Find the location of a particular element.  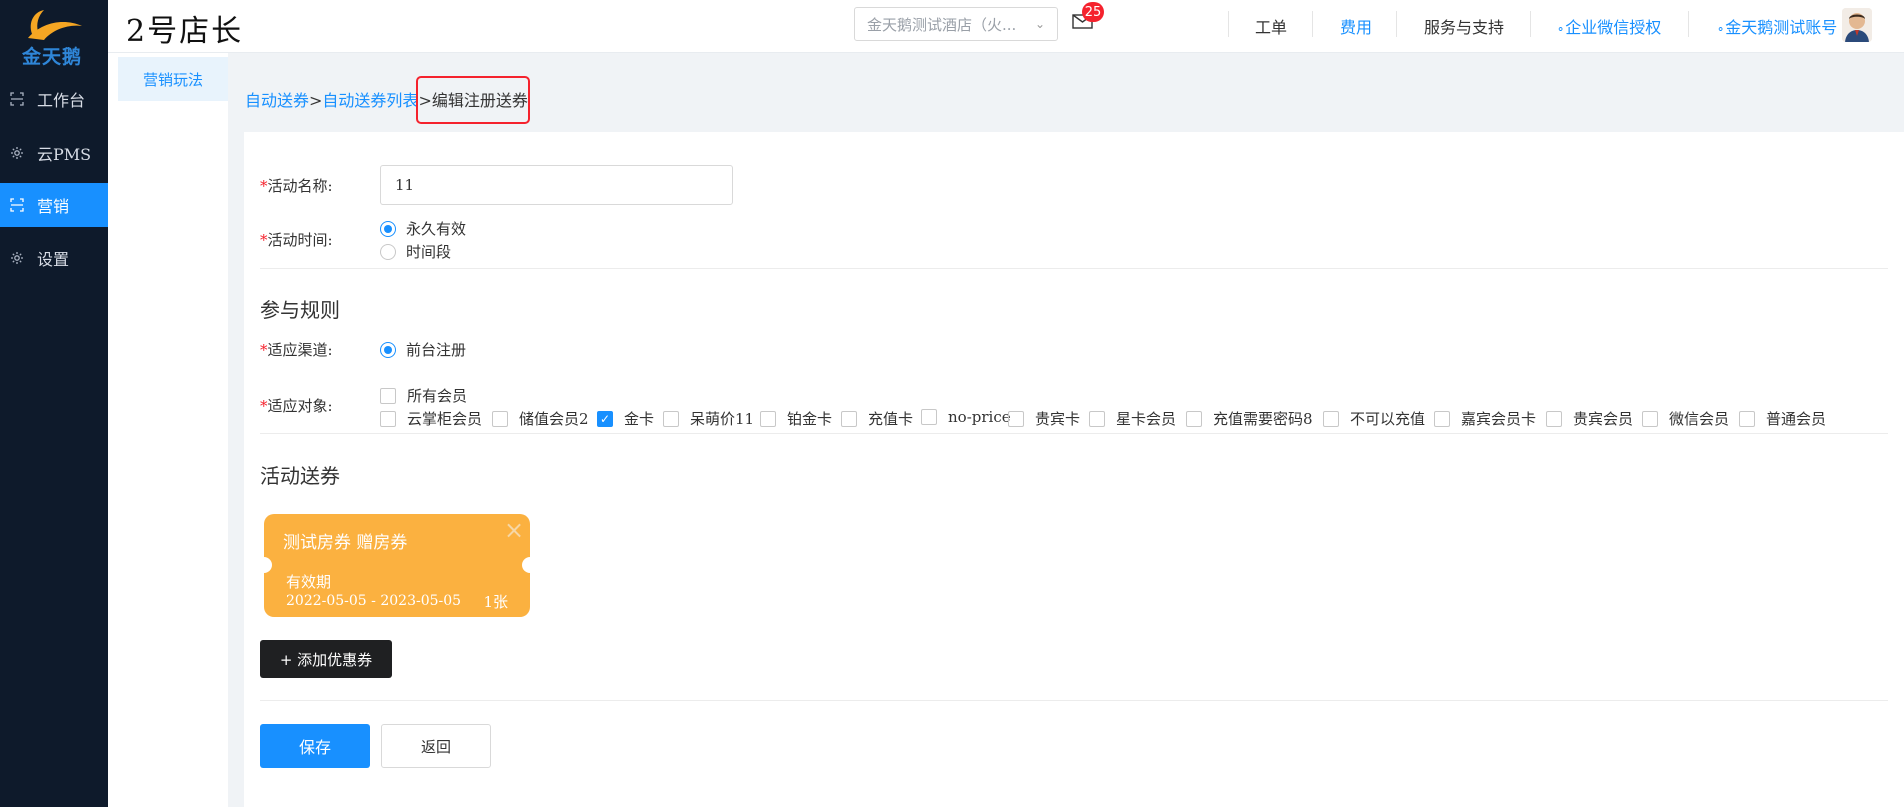

left-sidebar: 金天鹅 工作台 云PMS 营销 设置 is located at coordinates (54, 403).